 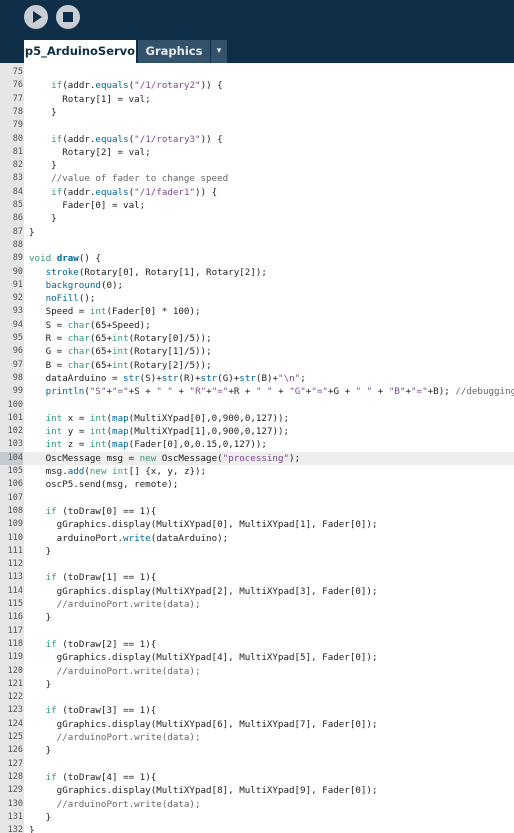 What do you see at coordinates (257, 577) in the screenshot?
I see `code-line: 113 if (toDraw[1] == 1){` at bounding box center [257, 577].